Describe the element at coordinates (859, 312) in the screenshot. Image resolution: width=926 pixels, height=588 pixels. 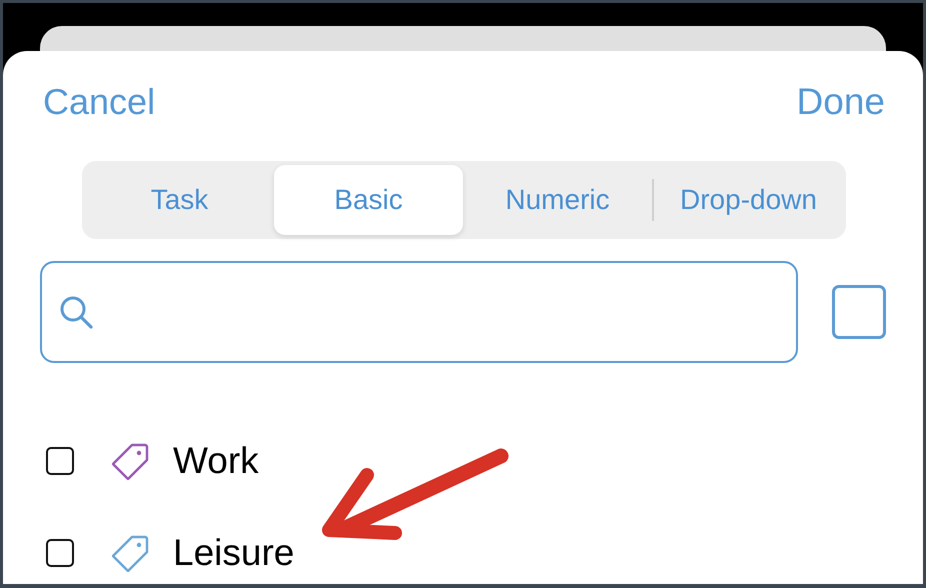
I see `select-all-checkbox` at that location.